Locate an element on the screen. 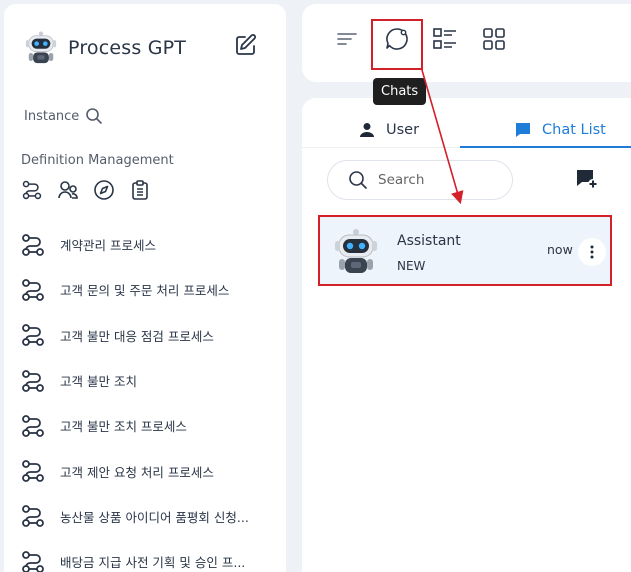  list-item: 계약관리 프로세스 is located at coordinates (151, 244).